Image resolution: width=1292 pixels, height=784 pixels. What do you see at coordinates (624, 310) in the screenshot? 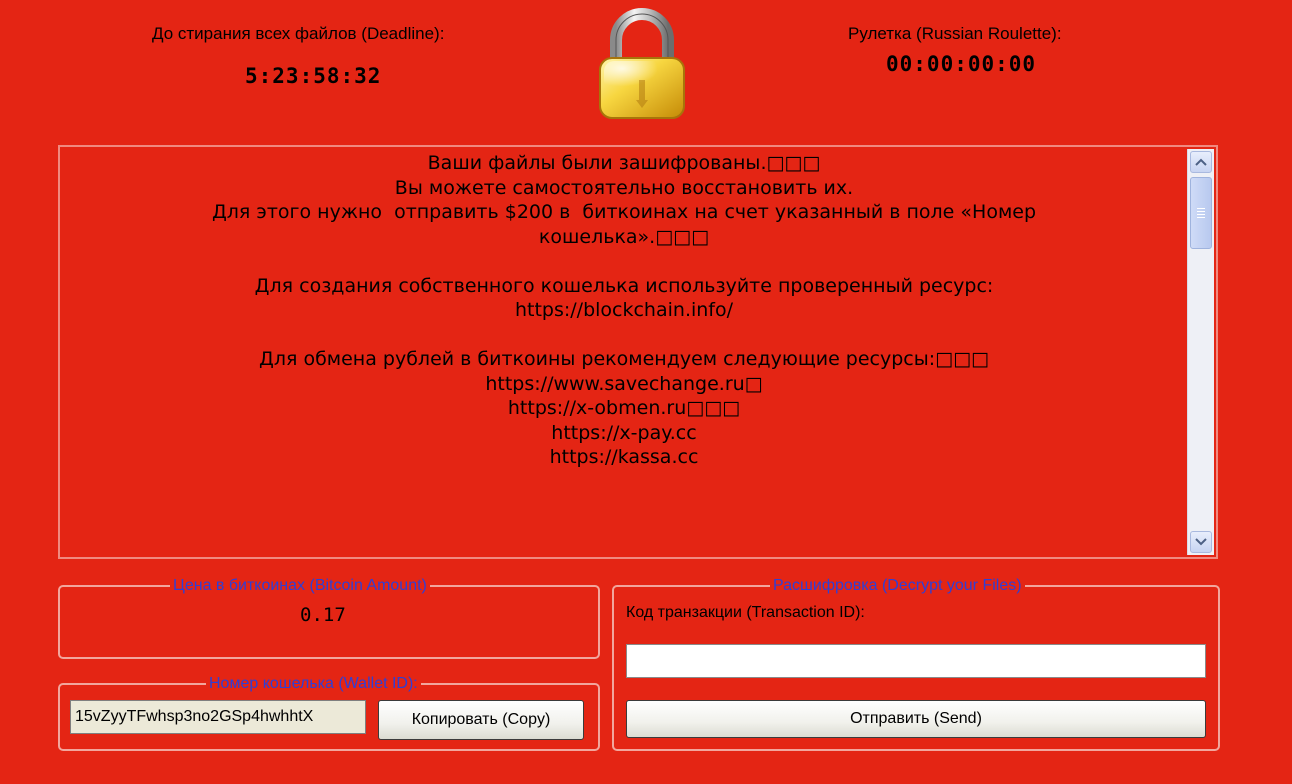
I see `message-line: https://blockchain.info/` at bounding box center [624, 310].